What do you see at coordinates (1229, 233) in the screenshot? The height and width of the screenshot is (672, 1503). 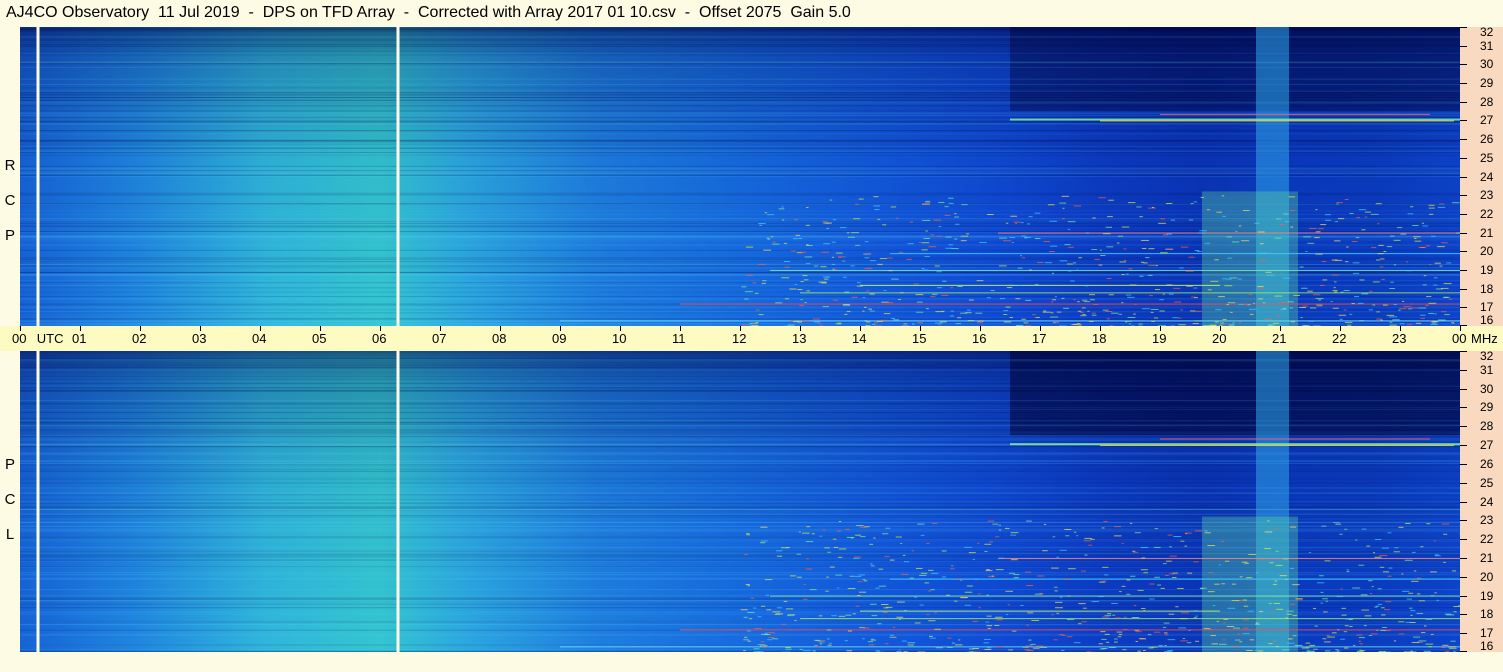 I see `rfi-line` at bounding box center [1229, 233].